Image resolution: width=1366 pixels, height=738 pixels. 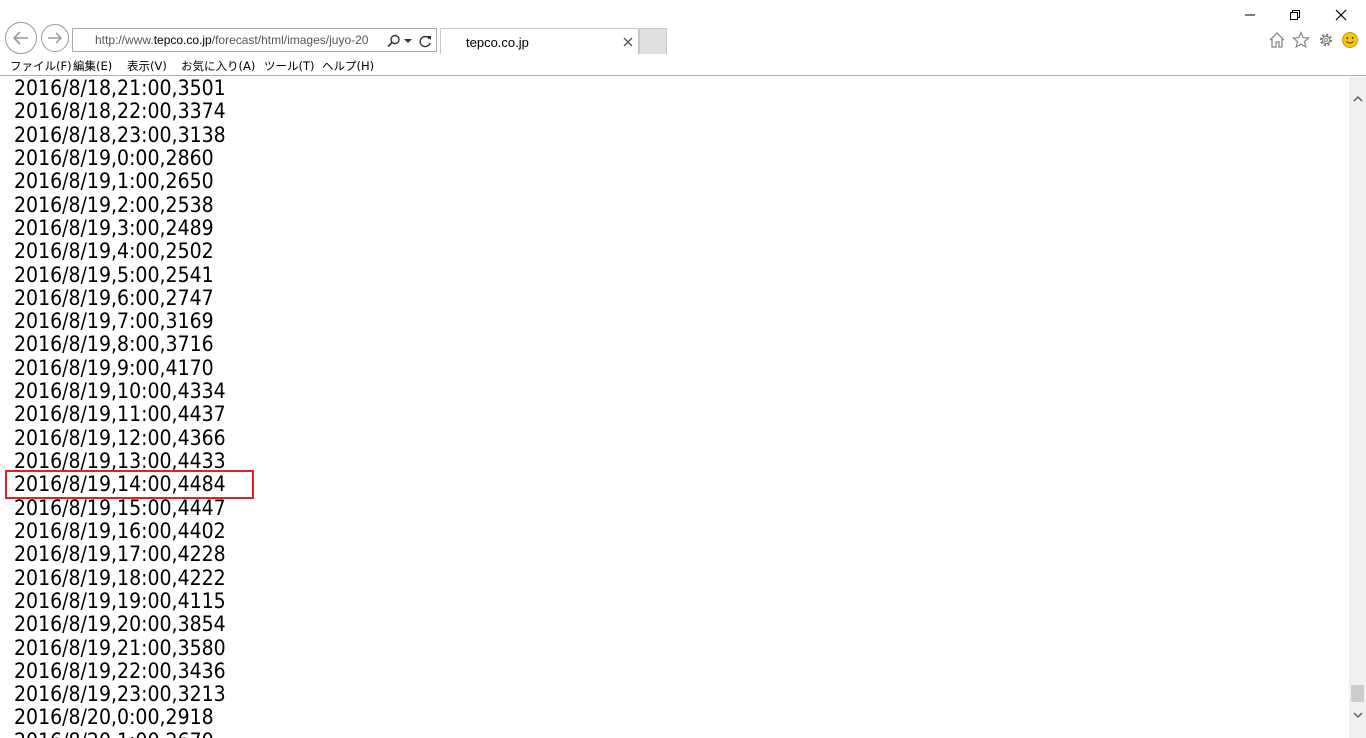 I want to click on gear-icon, so click(x=1326, y=40).